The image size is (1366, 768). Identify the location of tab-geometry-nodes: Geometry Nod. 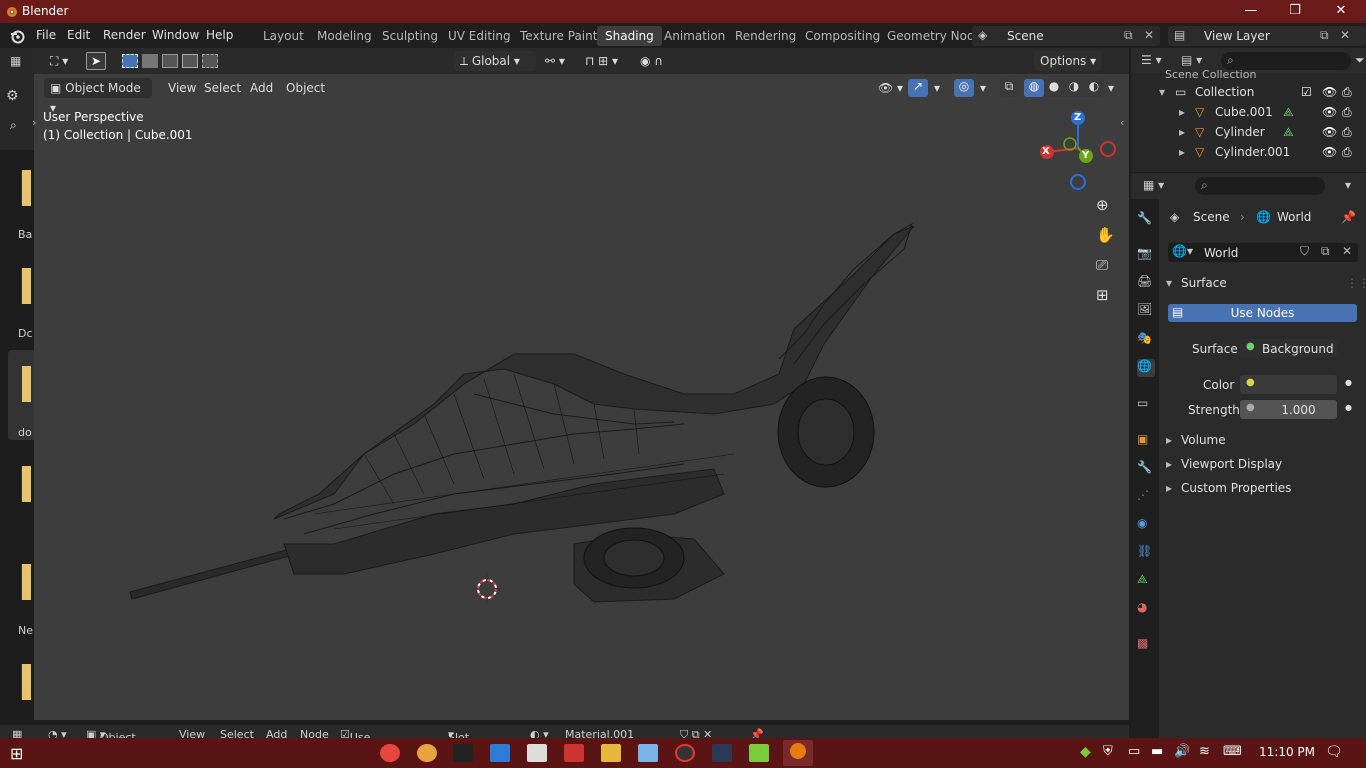
(931, 36).